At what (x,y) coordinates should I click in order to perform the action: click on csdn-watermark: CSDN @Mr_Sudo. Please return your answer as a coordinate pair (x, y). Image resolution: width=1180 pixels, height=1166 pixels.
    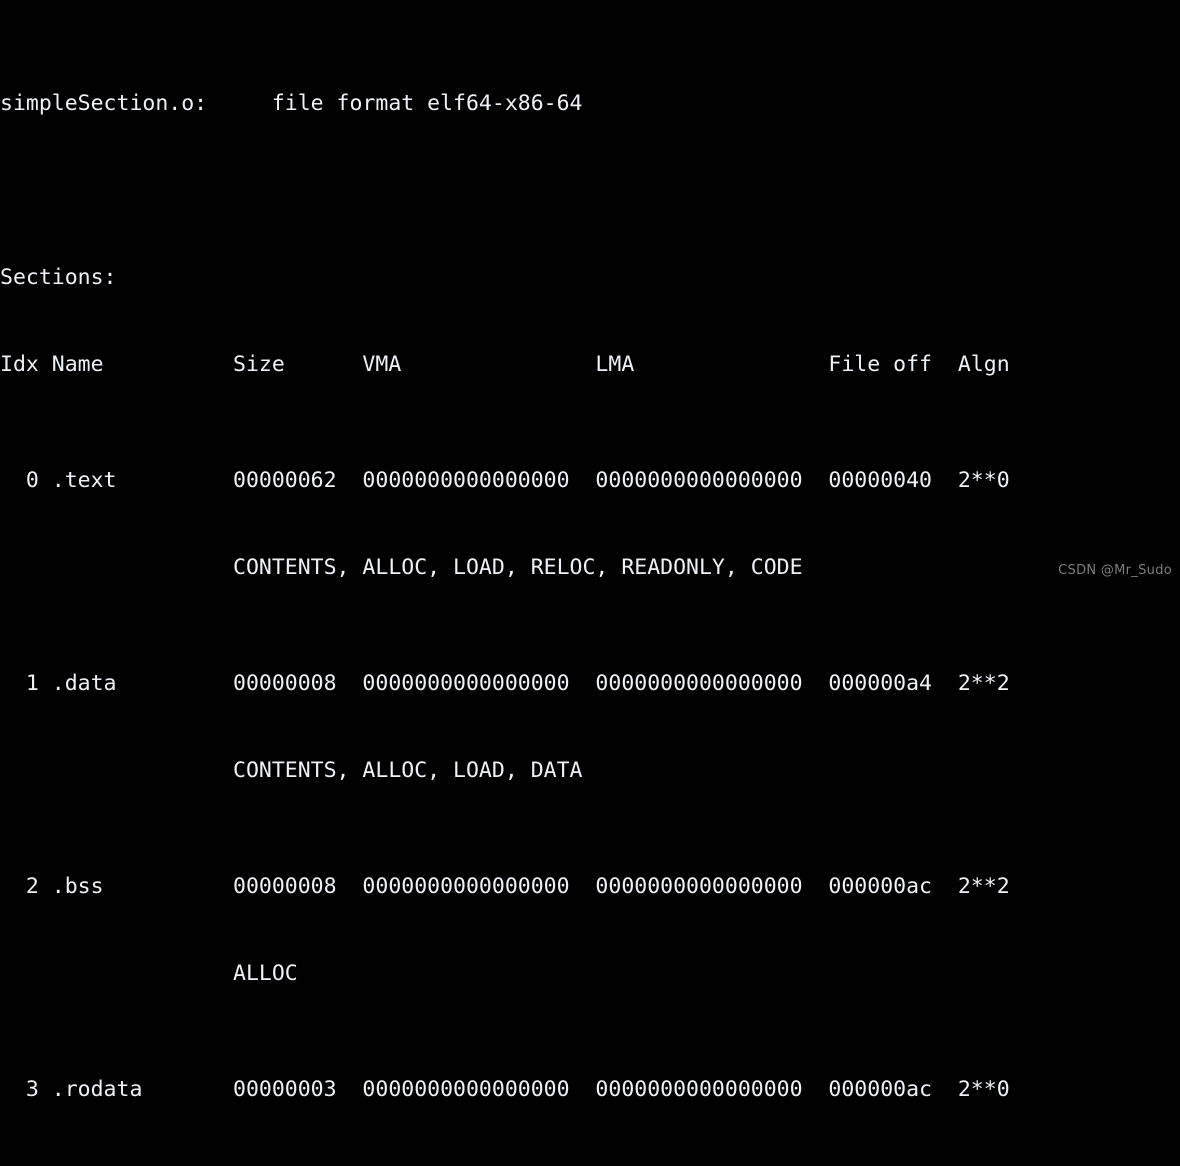
    Looking at the image, I should click on (1115, 570).